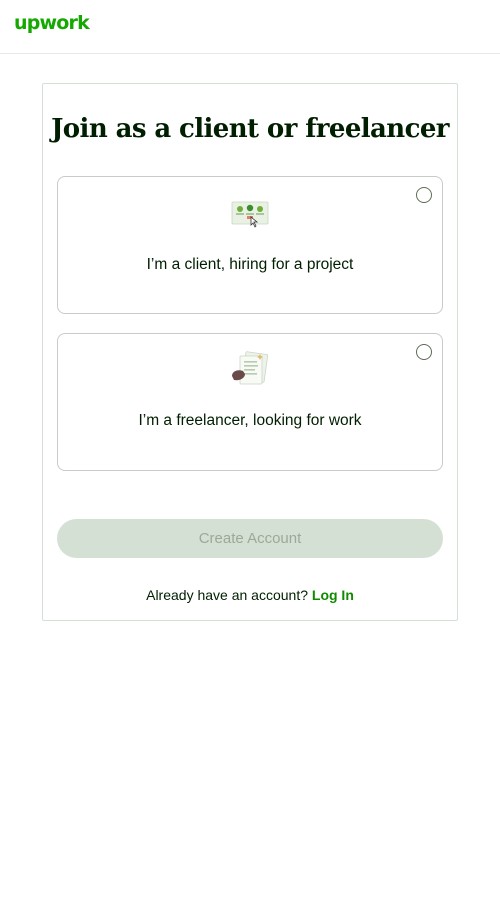 The height and width of the screenshot is (900, 500). I want to click on page-title: Join as a client or freelancer, so click(250, 129).